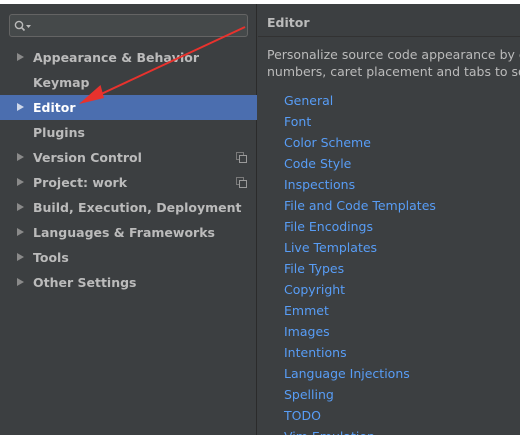  Describe the element at coordinates (330, 247) in the screenshot. I see `link-live-templates: Live Templates` at that location.